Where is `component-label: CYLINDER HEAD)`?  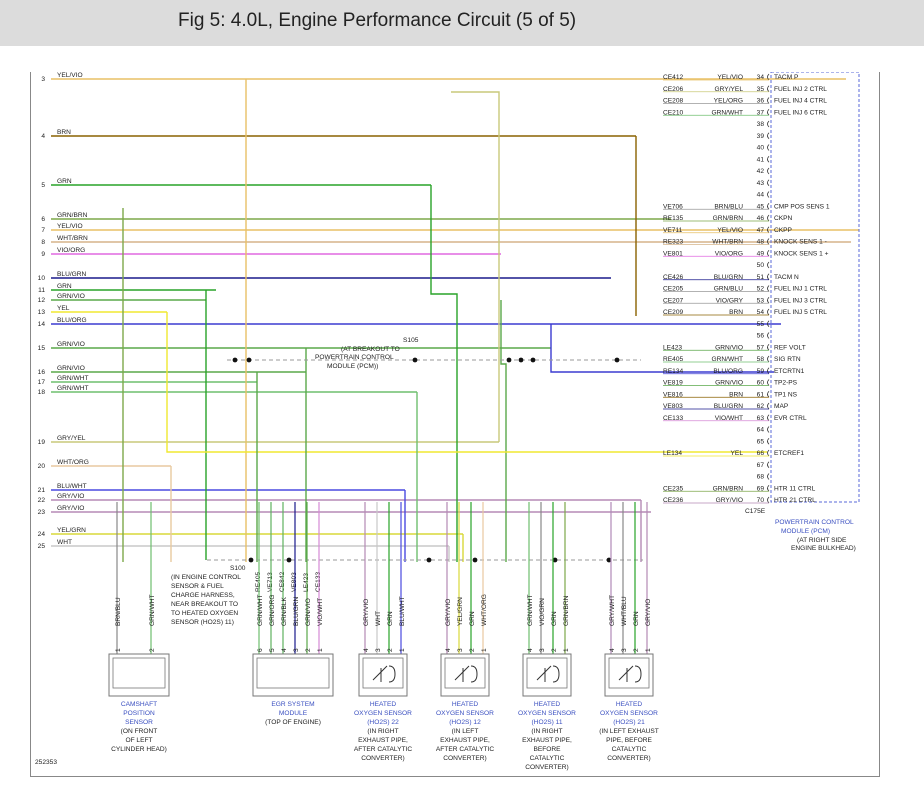
component-label: CYLINDER HEAD) is located at coordinates (139, 749).